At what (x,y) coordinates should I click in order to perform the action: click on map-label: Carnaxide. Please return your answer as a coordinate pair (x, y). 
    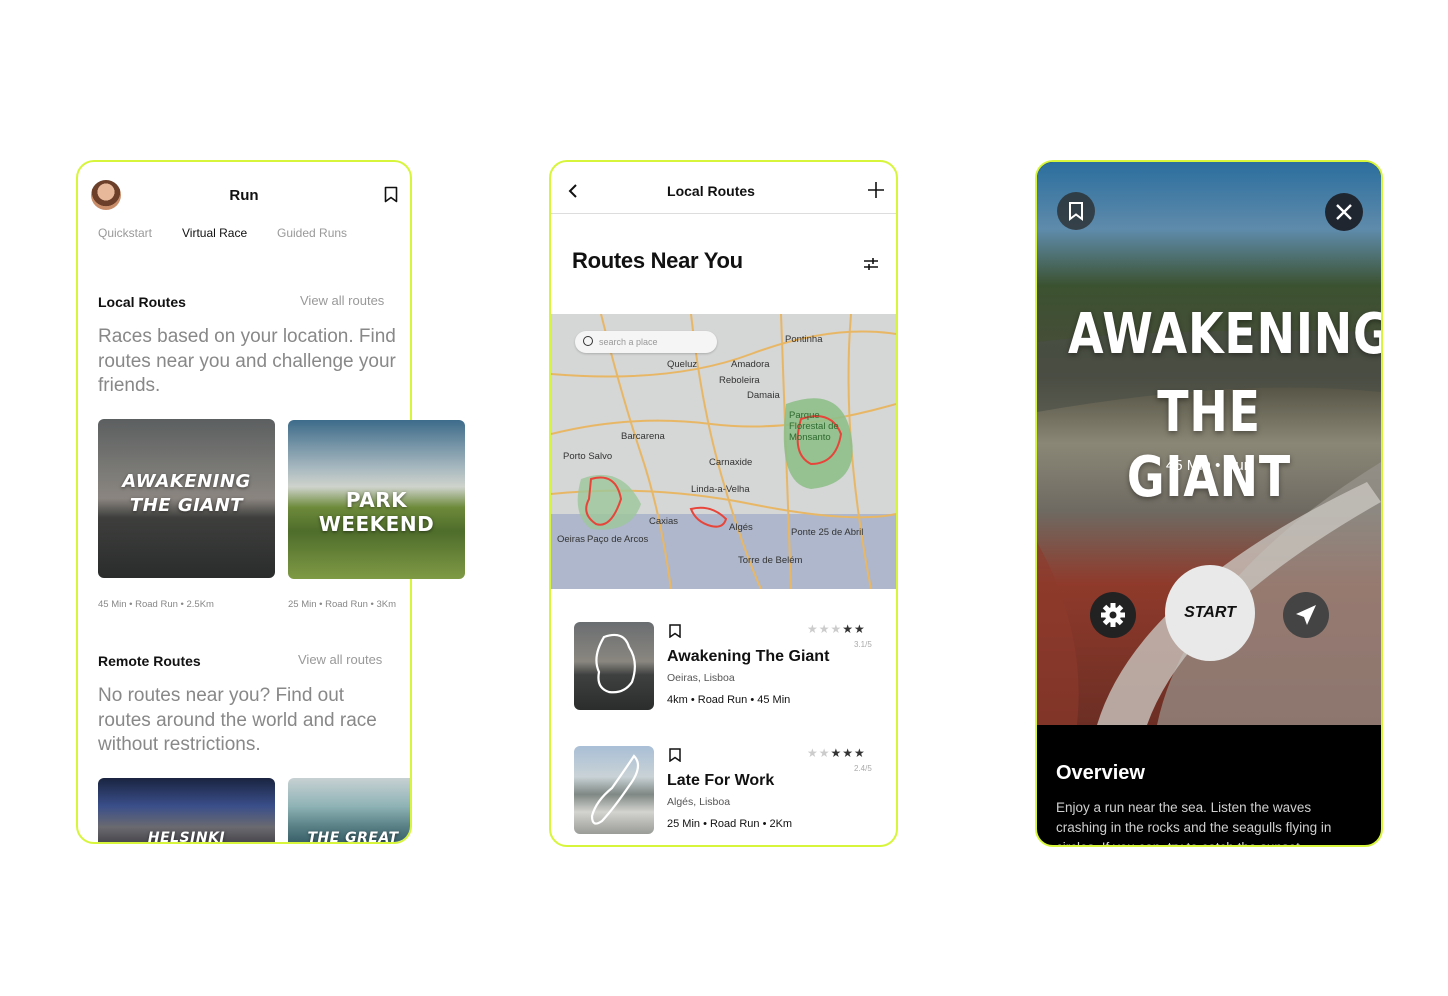
    Looking at the image, I should click on (731, 462).